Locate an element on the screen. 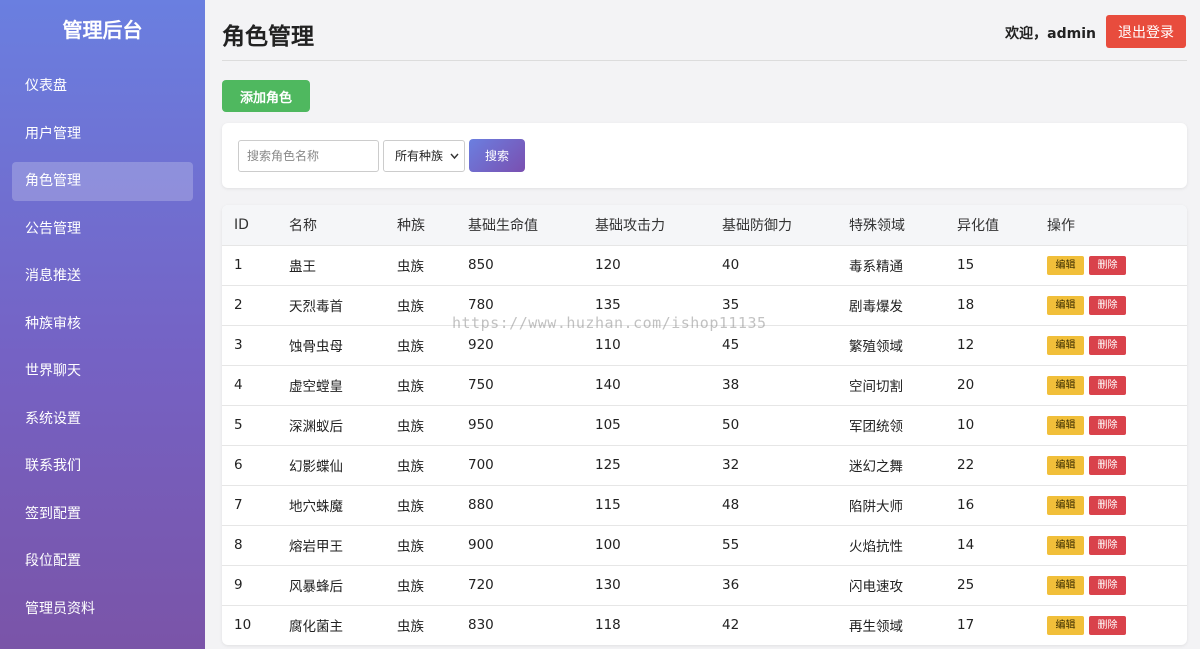 The width and height of the screenshot is (1200, 649). sidebar-item: 用户管理 is located at coordinates (102, 134).